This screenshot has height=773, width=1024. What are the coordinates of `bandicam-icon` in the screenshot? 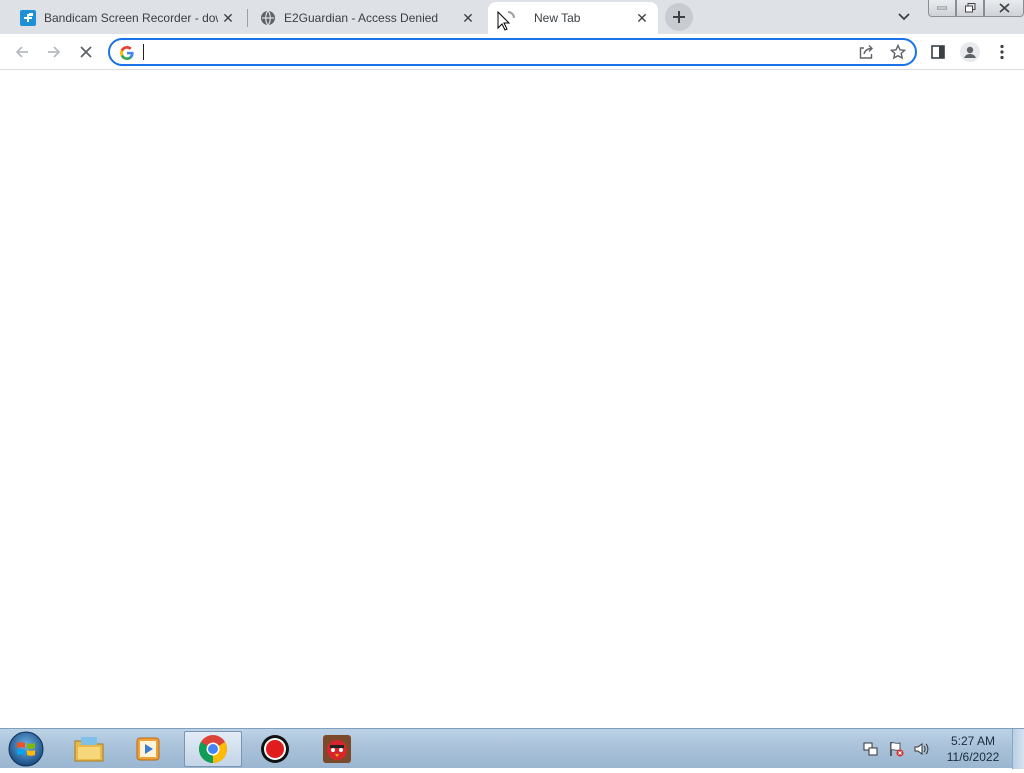 It's located at (28, 18).